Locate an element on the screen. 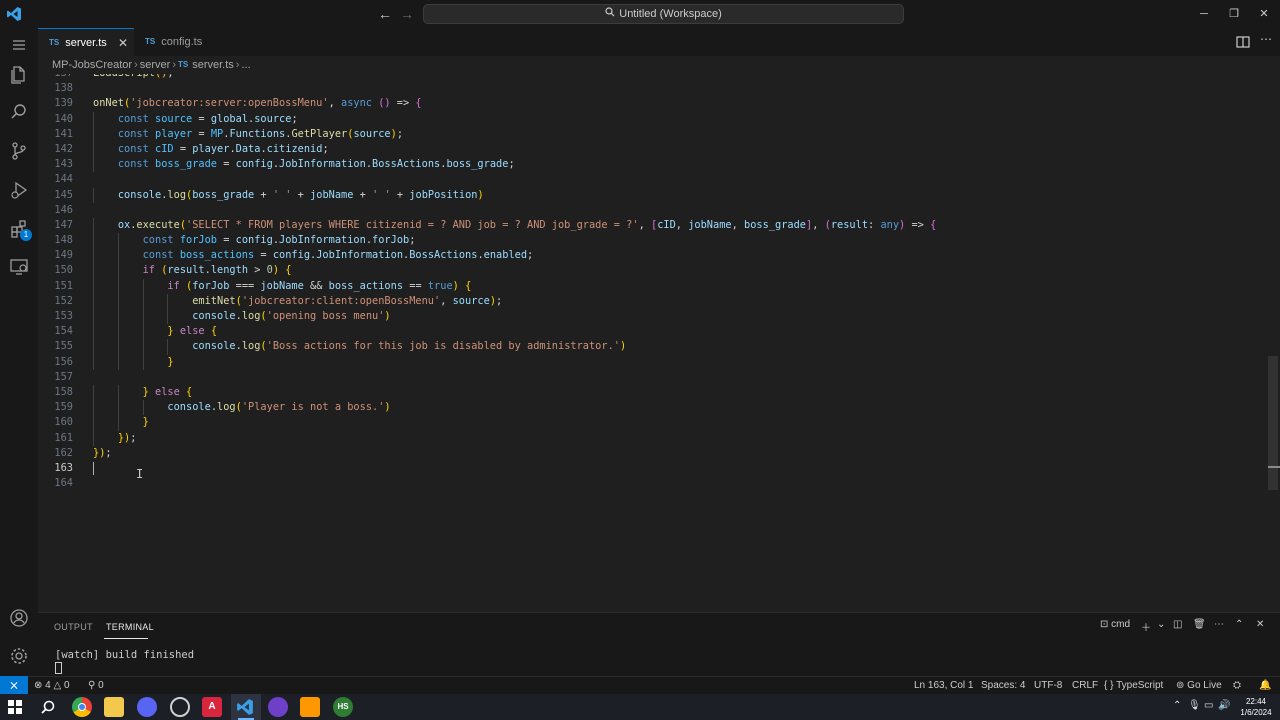 The image size is (1280, 720). notifications-bell-icon: 🔔 is located at coordinates (1265, 686).